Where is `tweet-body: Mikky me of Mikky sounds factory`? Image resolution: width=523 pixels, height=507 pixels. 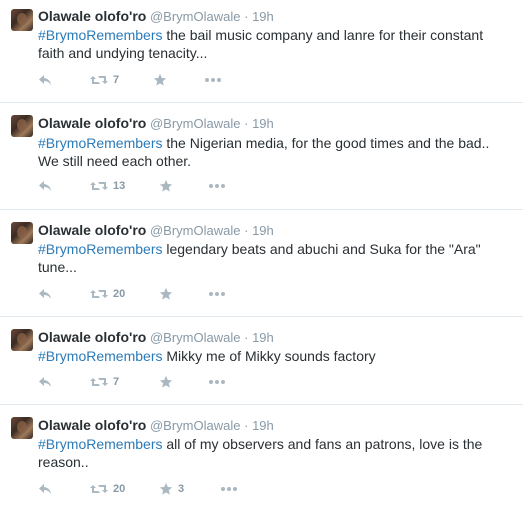
tweet-body: Mikky me of Mikky sounds factory is located at coordinates (269, 356).